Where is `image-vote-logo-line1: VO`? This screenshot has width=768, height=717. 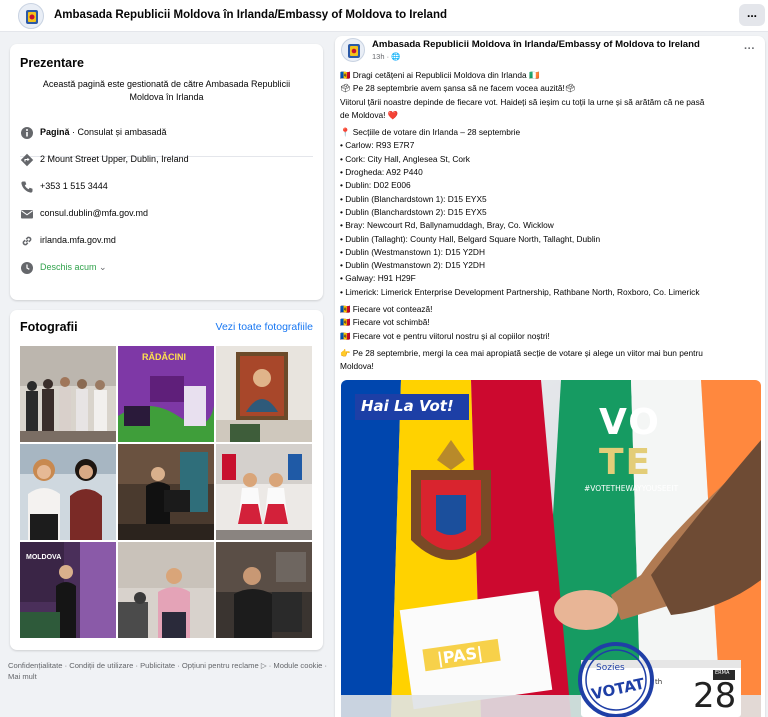
image-vote-logo-line1: VO is located at coordinates (630, 422).